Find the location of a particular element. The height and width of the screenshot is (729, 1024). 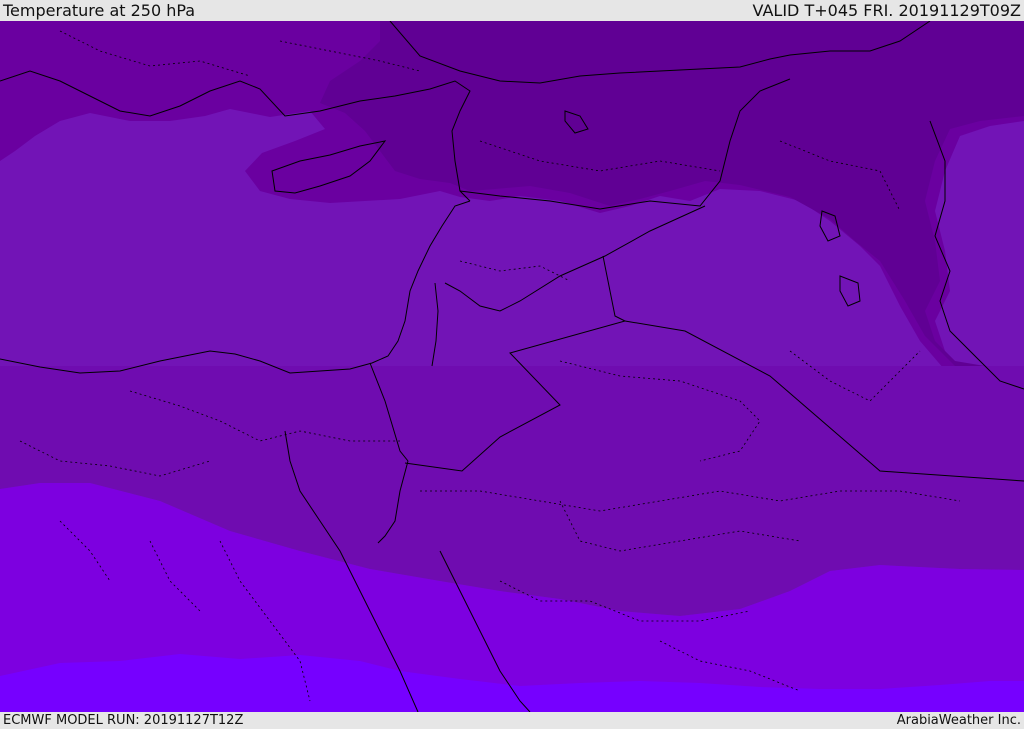

map-title: Temperature at 250 hPa is located at coordinates (99, 10).